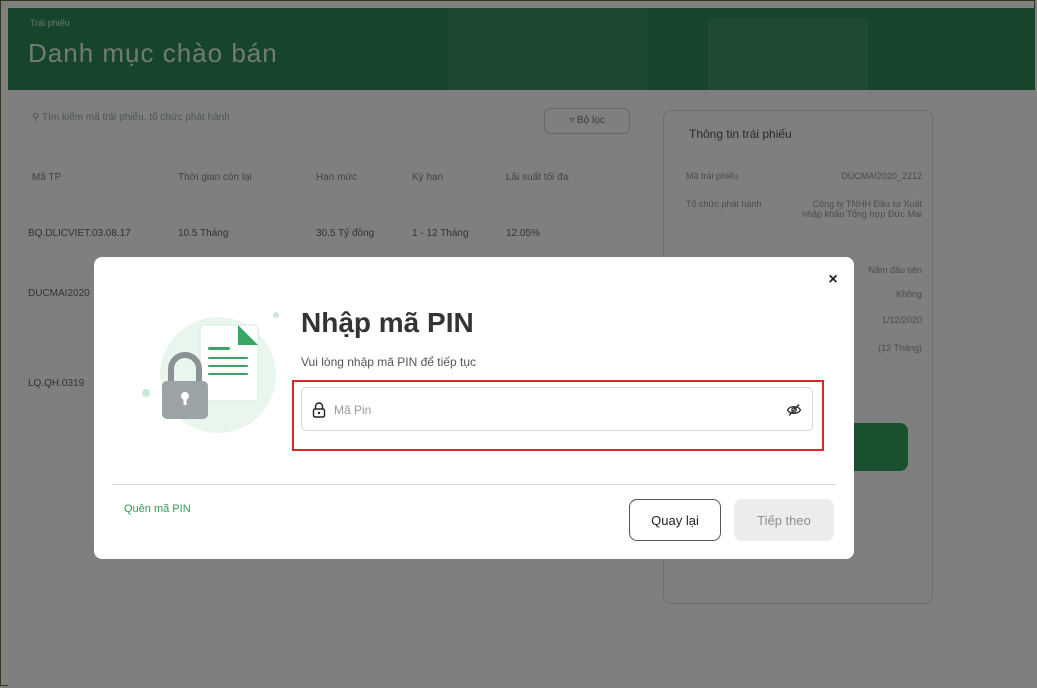 The image size is (1037, 688). What do you see at coordinates (675, 520) in the screenshot?
I see `back-button: Quay lại` at bounding box center [675, 520].